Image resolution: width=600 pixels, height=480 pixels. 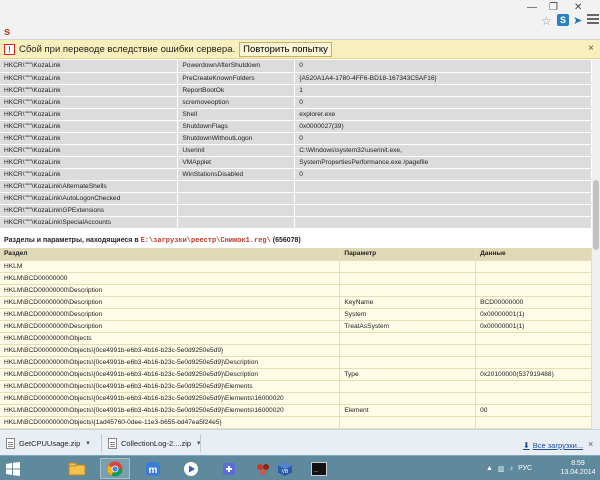 What do you see at coordinates (578, 472) in the screenshot?
I see `clock-date: 13.04.2014` at bounding box center [578, 472].